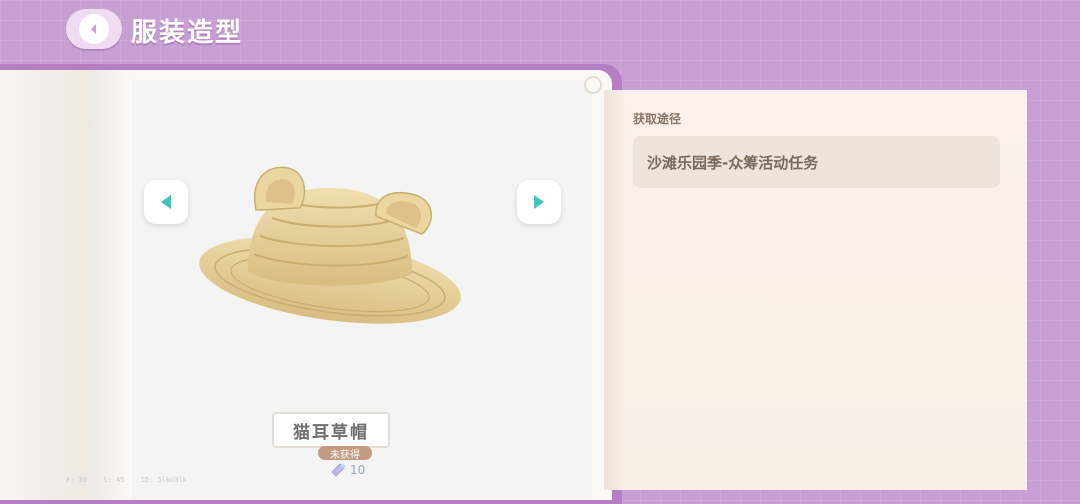  I want to click on next-item-button, so click(539, 202).